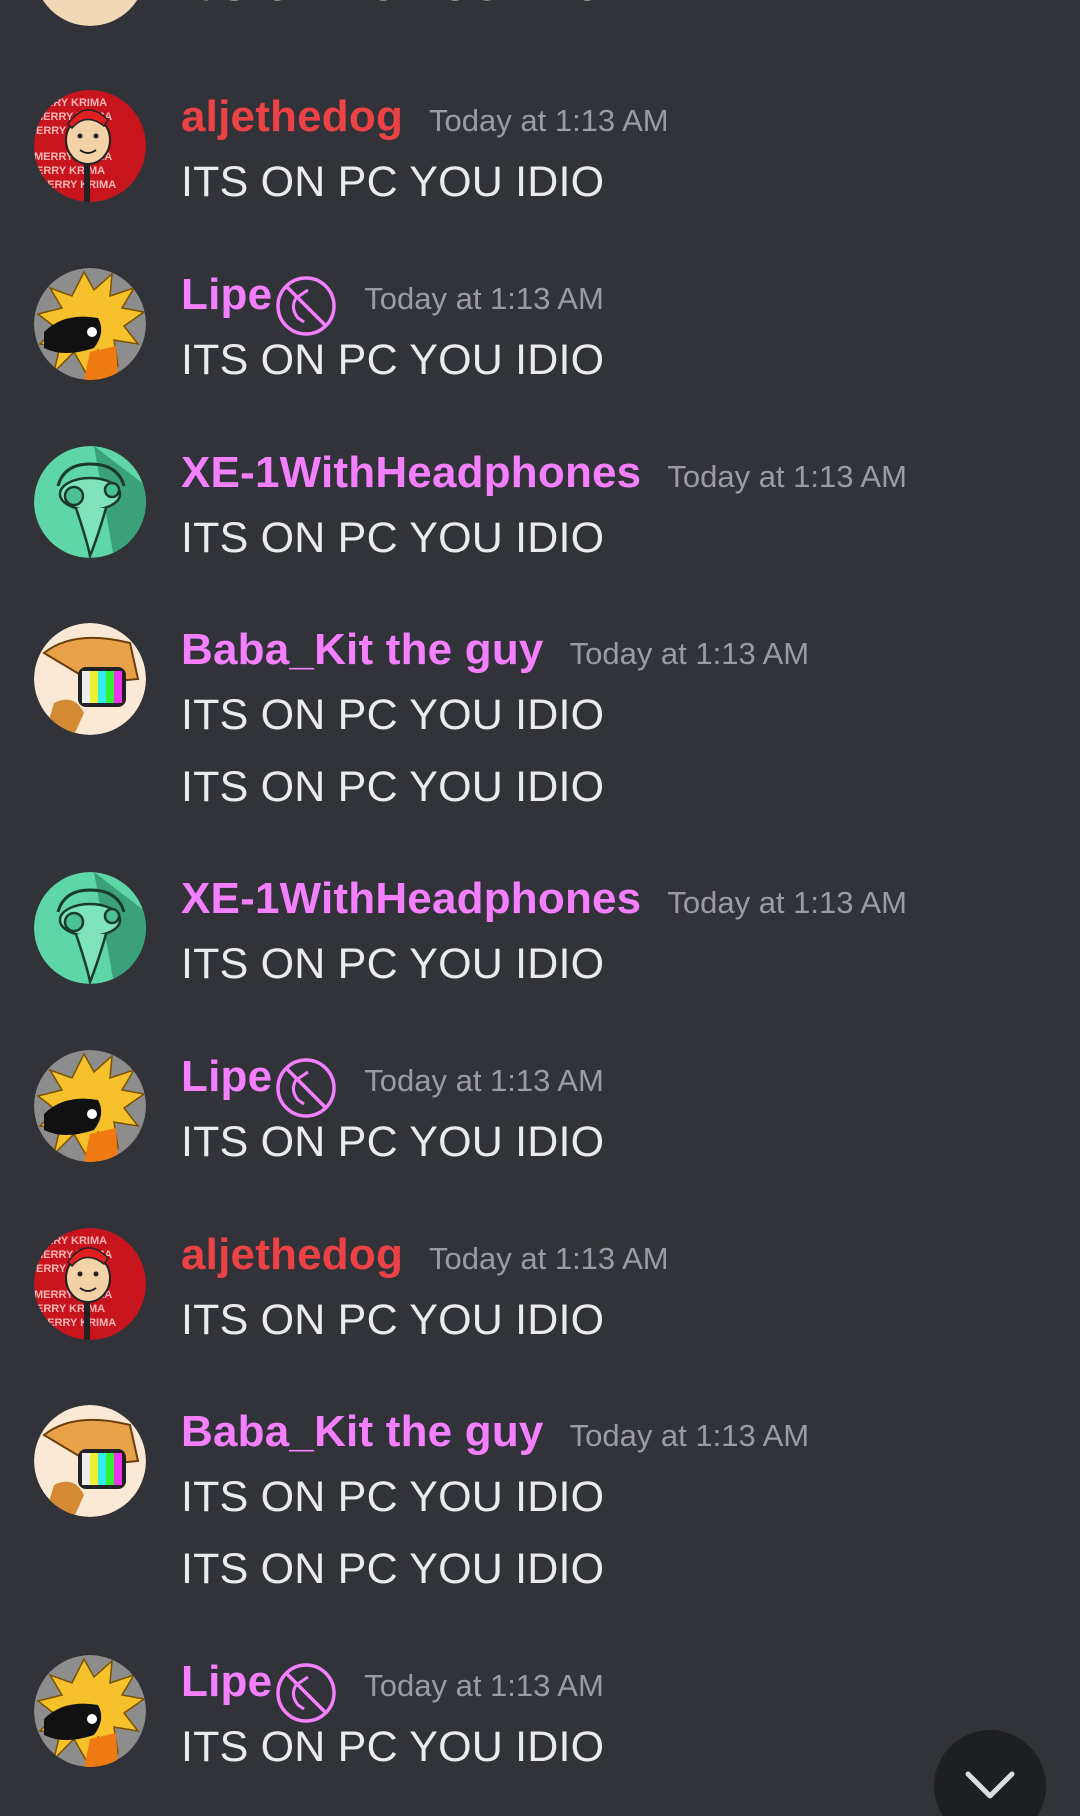  I want to click on partial-message: ITS ON PC YOU IDIO, so click(540, 15).